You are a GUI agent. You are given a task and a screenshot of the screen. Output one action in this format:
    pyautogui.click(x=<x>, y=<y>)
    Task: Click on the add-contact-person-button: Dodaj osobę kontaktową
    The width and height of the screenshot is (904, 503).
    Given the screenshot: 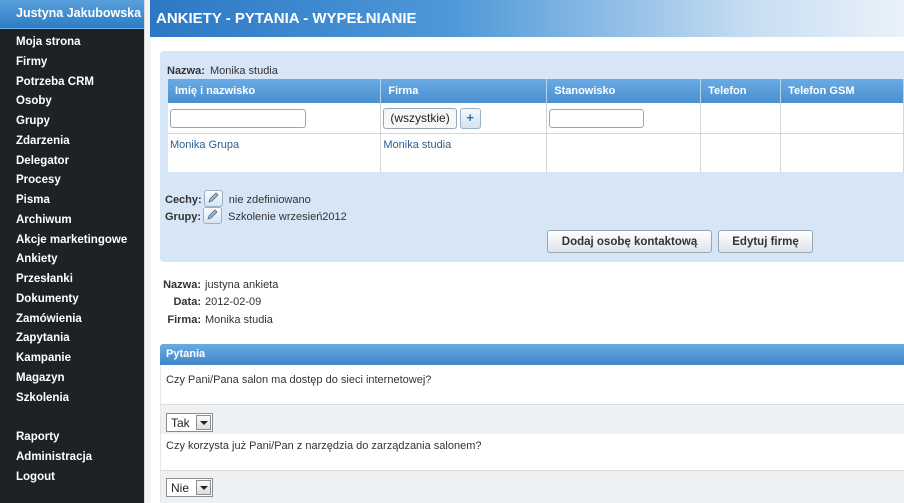 What is the action you would take?
    pyautogui.click(x=629, y=241)
    